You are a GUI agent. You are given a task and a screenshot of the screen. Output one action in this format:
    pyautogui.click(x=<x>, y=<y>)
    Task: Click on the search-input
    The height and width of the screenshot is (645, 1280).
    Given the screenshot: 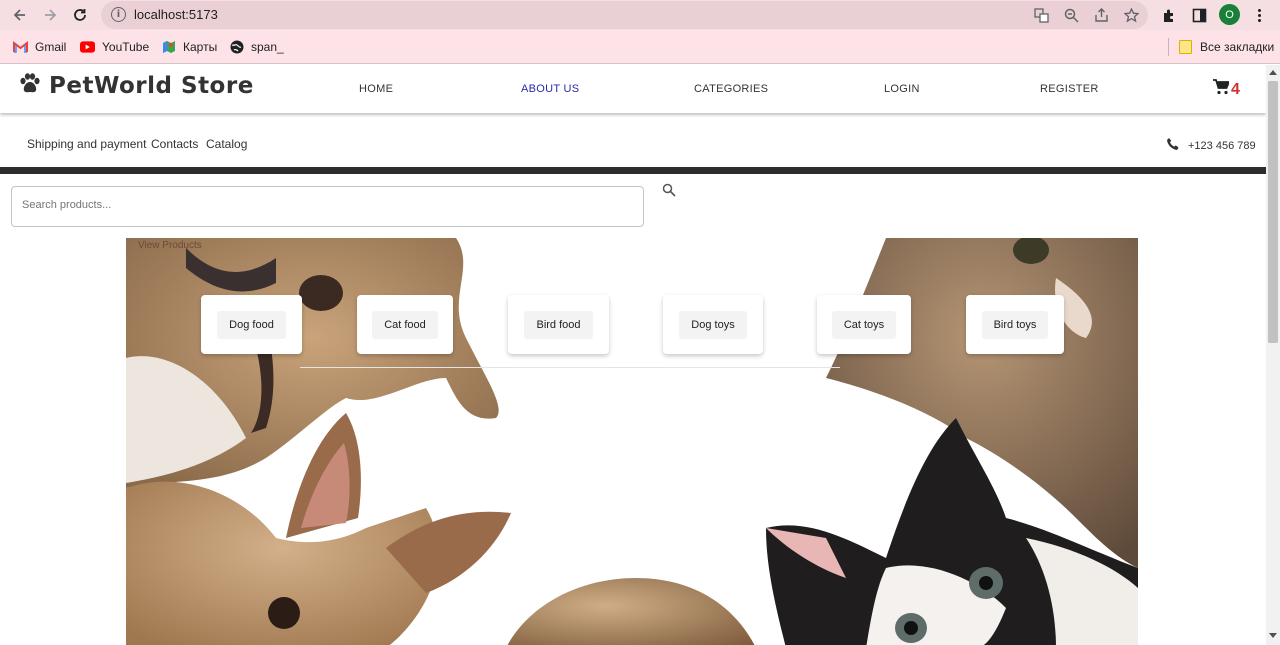 What is the action you would take?
    pyautogui.click(x=322, y=205)
    